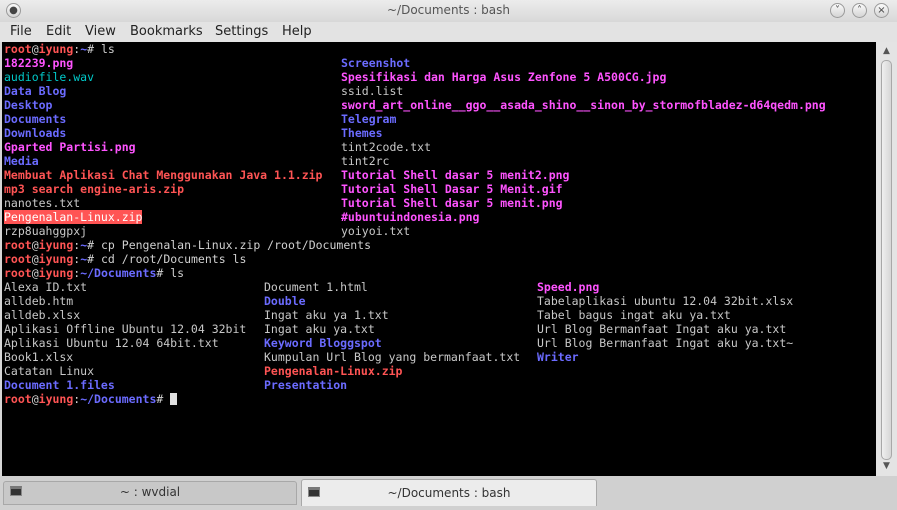 Image resolution: width=897 pixels, height=510 pixels. Describe the element at coordinates (439, 371) in the screenshot. I see `output-line: Catatan Linux Pengenalan-Linux.zip` at that location.